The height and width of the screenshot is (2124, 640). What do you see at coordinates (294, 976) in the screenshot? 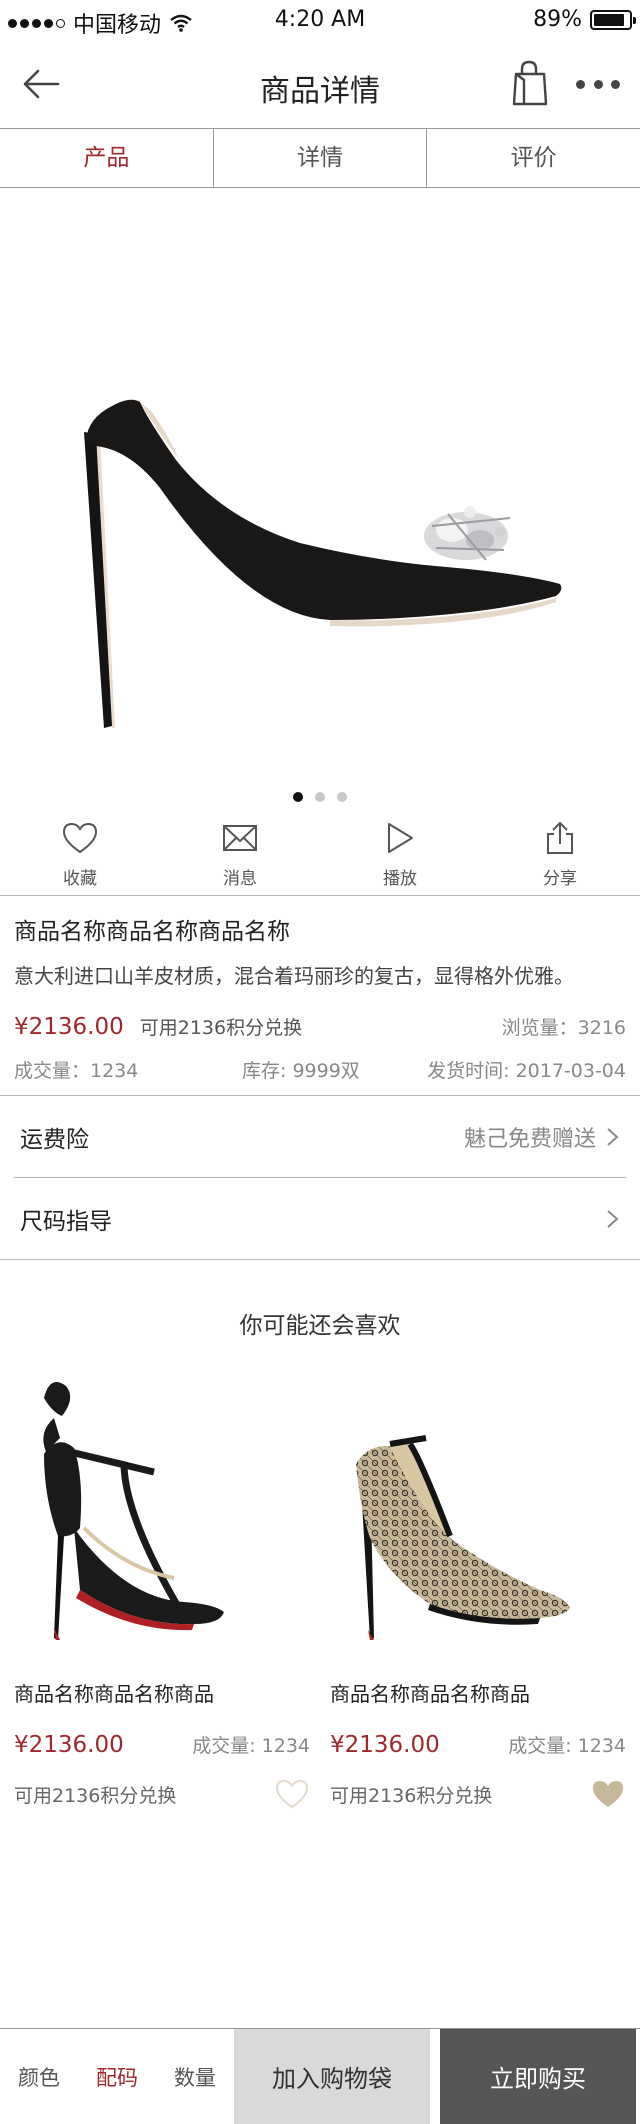
I see `product-description: 意大利进口山羊皮材质，混合着玛丽珍的复古，显得格外优雅。` at bounding box center [294, 976].